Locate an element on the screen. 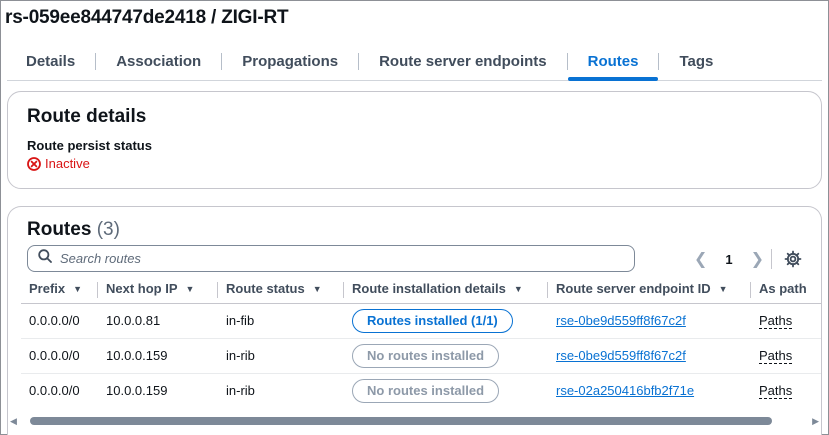 Image resolution: width=829 pixels, height=435 pixels. tab-routes: Routes is located at coordinates (613, 63).